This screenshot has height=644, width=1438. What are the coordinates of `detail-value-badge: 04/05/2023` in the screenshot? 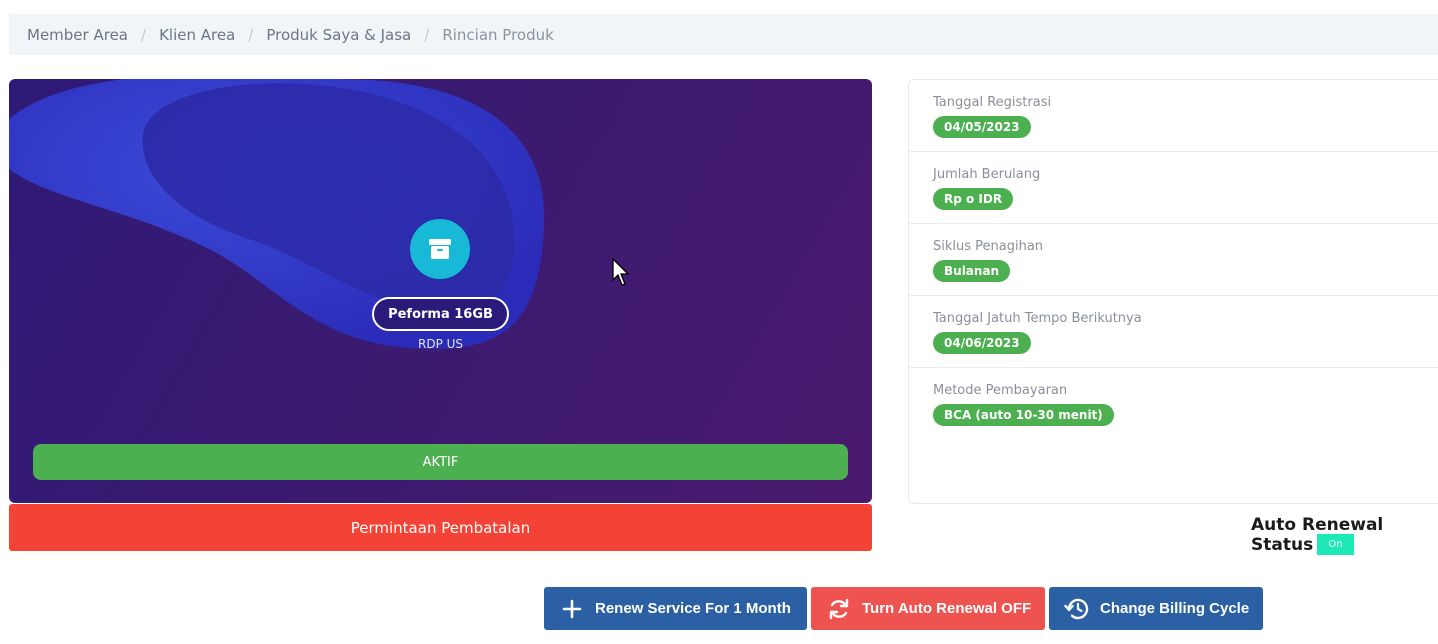 It's located at (982, 127).